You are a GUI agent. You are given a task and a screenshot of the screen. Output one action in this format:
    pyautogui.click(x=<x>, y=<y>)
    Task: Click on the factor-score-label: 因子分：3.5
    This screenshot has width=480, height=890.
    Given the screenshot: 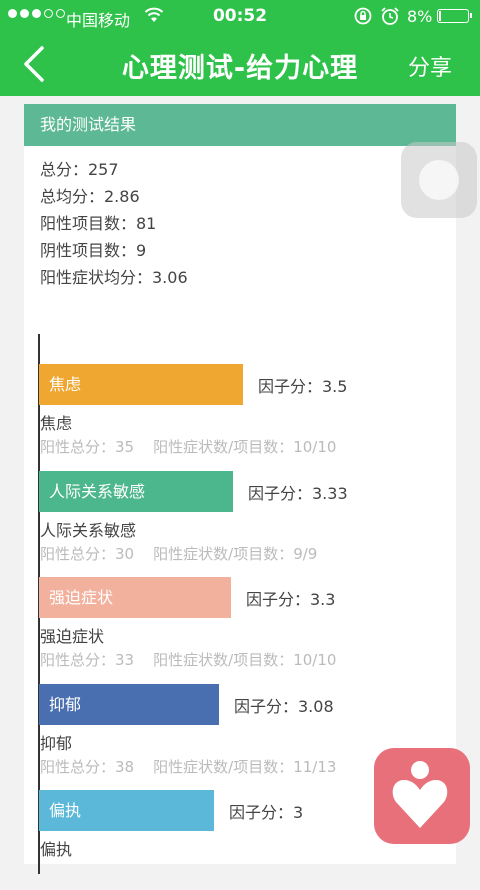 What is the action you would take?
    pyautogui.click(x=303, y=386)
    